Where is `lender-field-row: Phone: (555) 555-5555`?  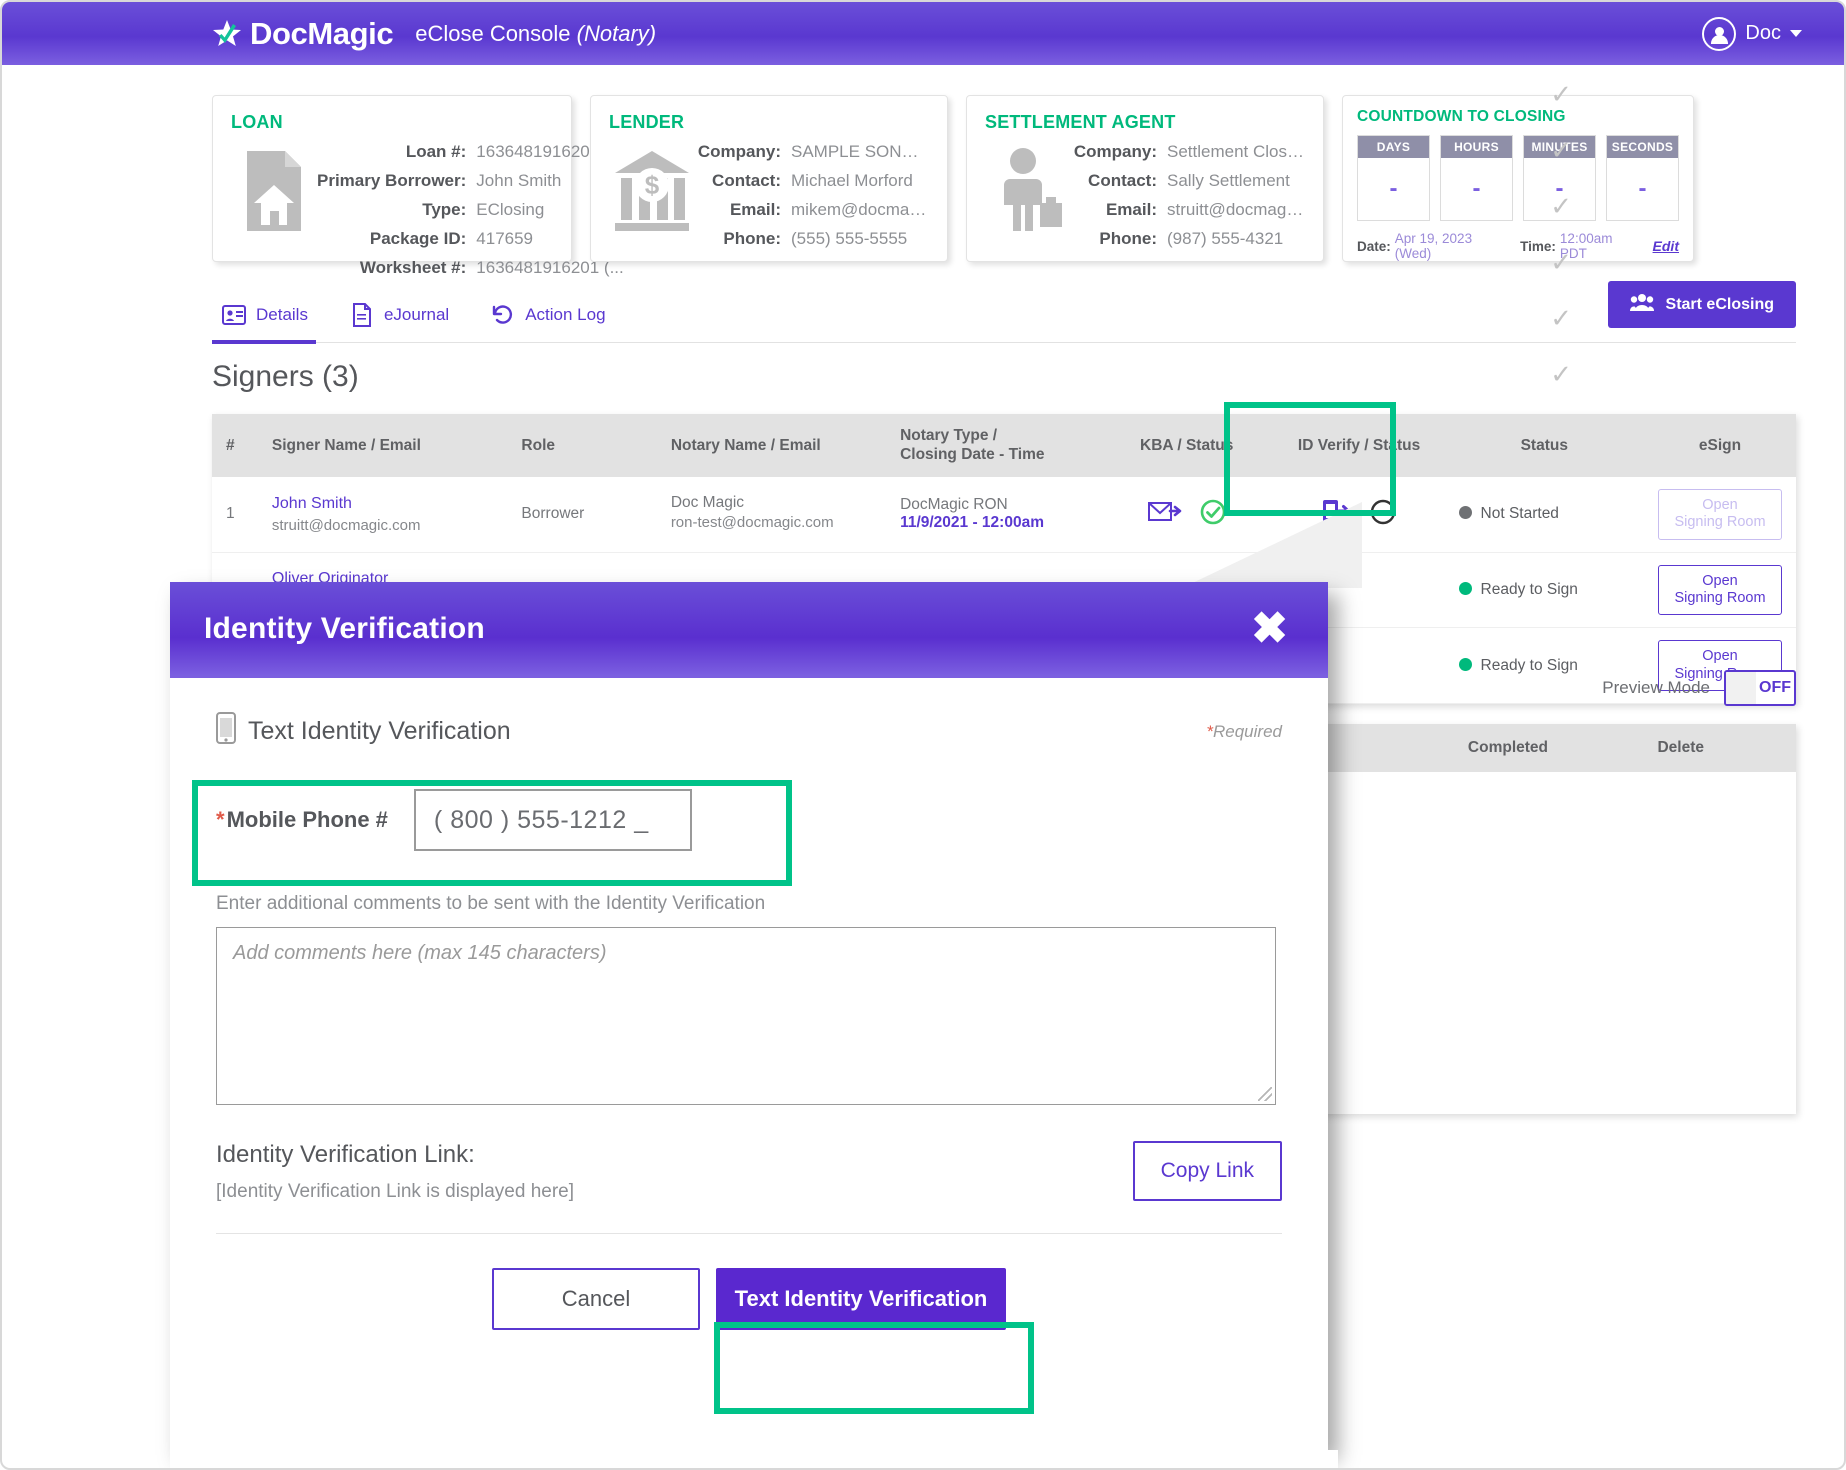 lender-field-row: Phone: (555) 555-5555 is located at coordinates (812, 238).